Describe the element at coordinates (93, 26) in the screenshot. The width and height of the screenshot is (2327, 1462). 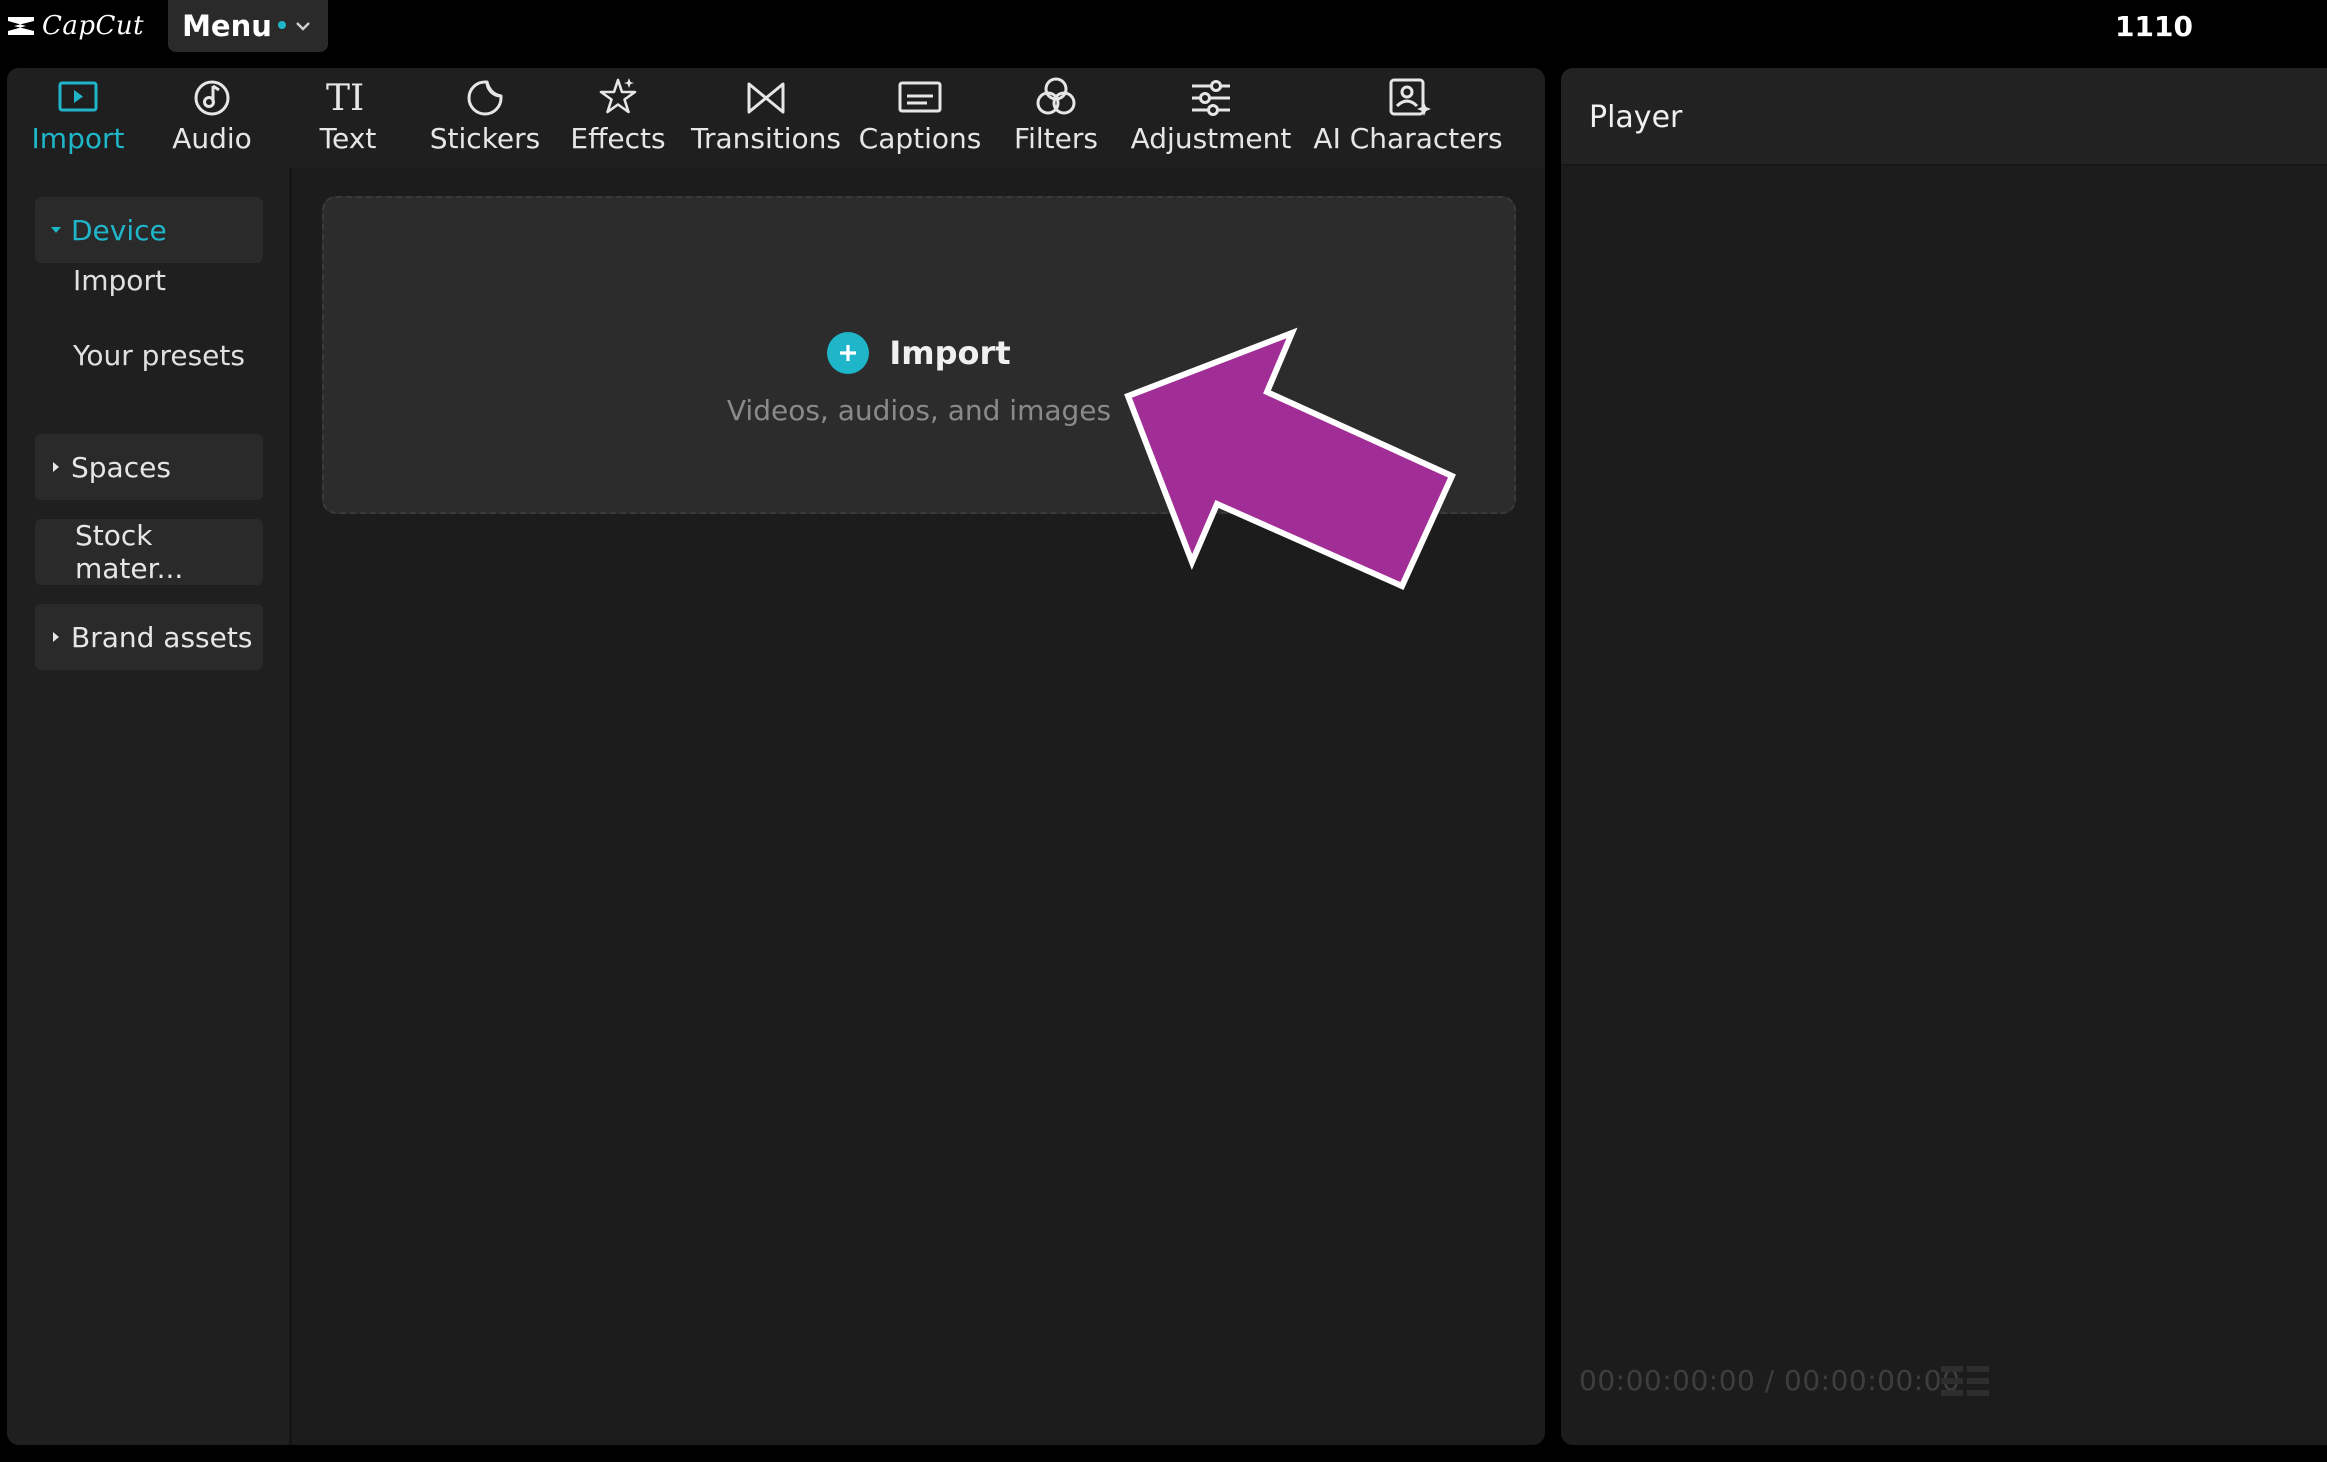
I see `app-name: CapCut` at that location.